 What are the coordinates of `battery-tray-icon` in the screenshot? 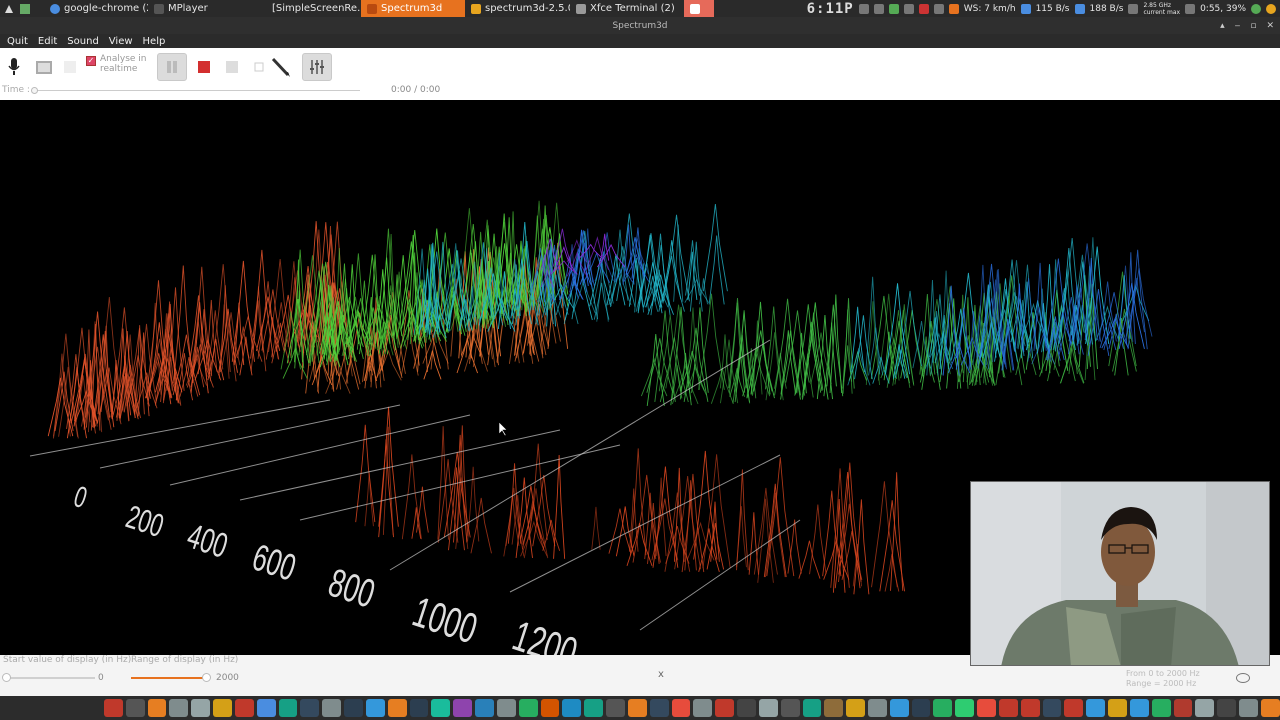 It's located at (893, 8).